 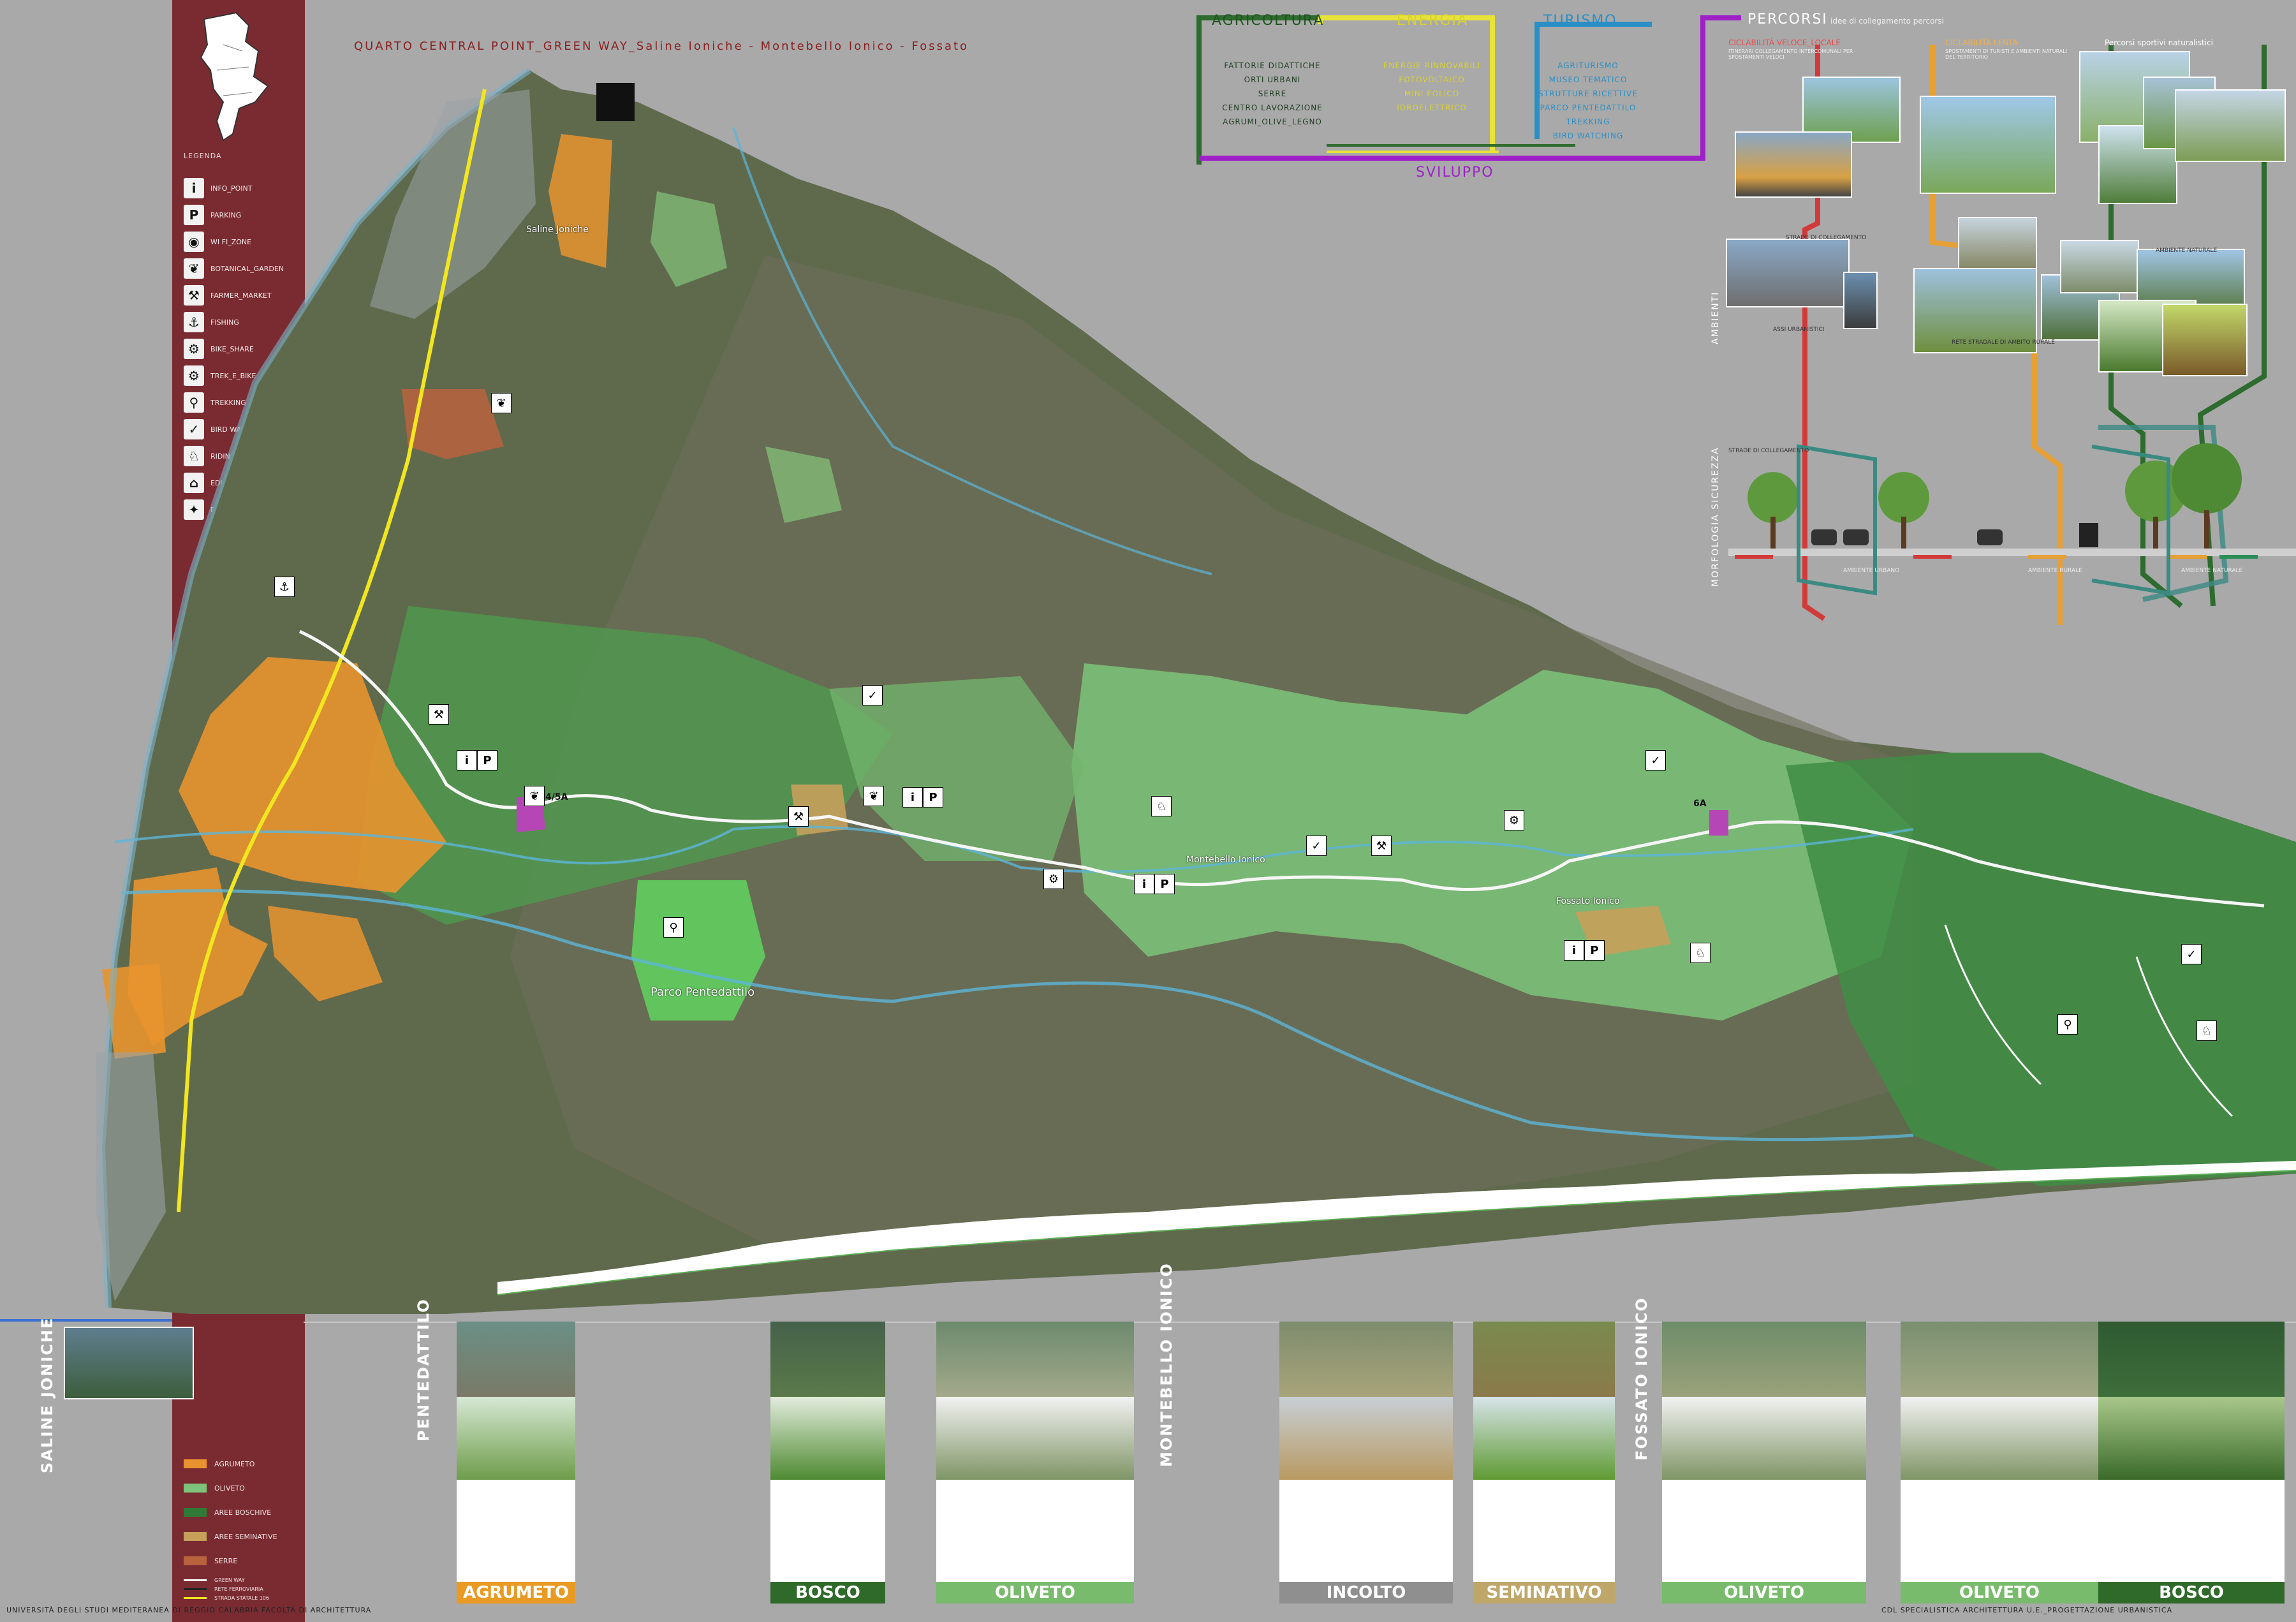 I want to click on energia-item: IDROELETTRICO, so click(x=1432, y=107).